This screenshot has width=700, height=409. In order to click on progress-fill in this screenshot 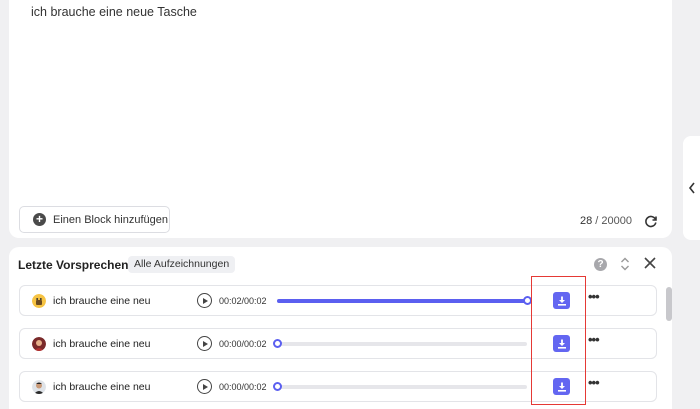, I will do `click(402, 301)`.